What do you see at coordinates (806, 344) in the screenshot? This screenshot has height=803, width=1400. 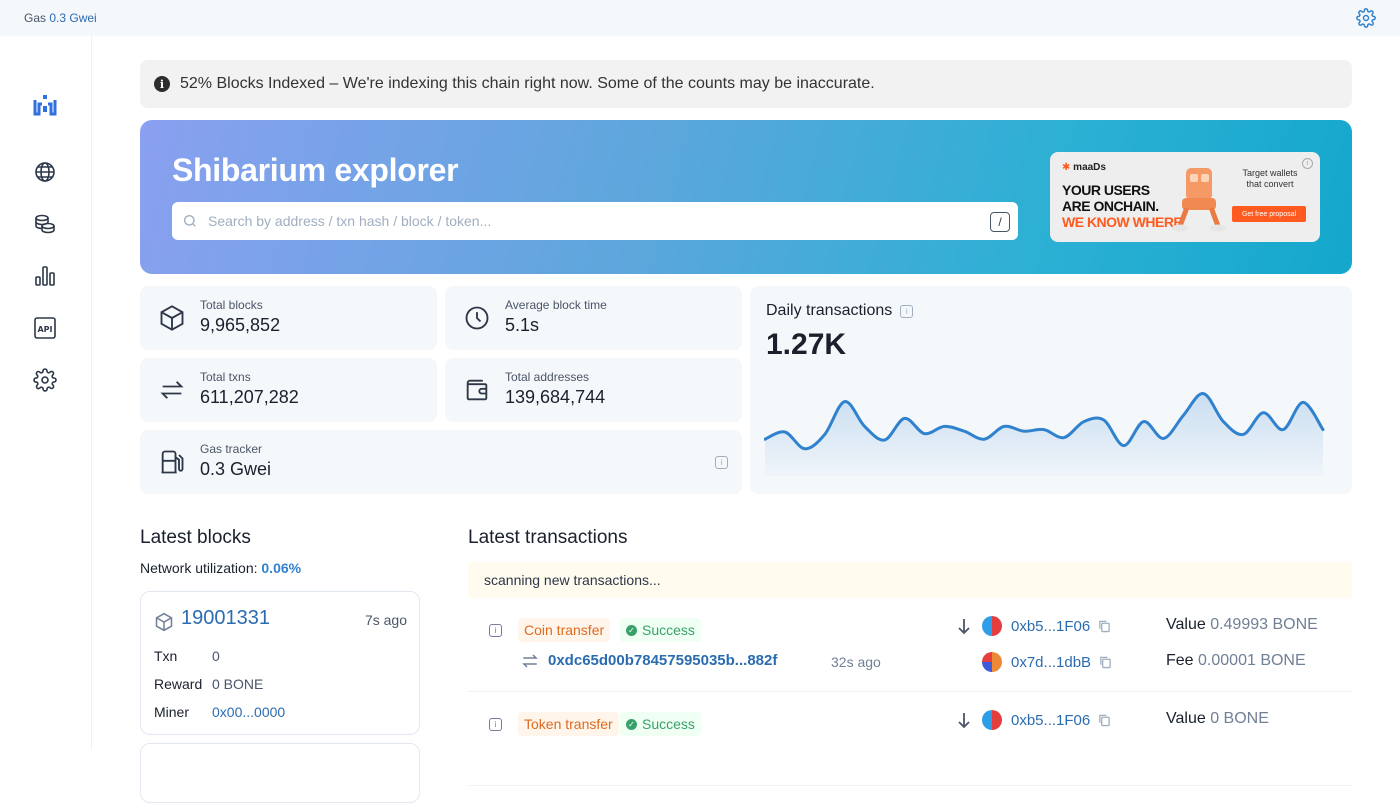 I see `daily-transactions-value: 1.27K` at bounding box center [806, 344].